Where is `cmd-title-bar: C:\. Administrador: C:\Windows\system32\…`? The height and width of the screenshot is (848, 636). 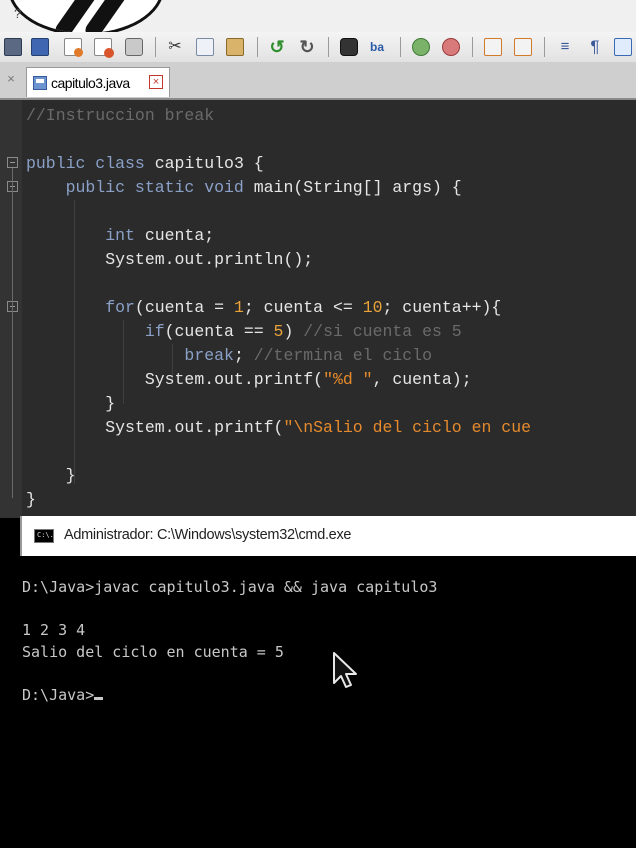 cmd-title-bar: C:\. Administrador: C:\Windows\system32\… is located at coordinates (328, 536).